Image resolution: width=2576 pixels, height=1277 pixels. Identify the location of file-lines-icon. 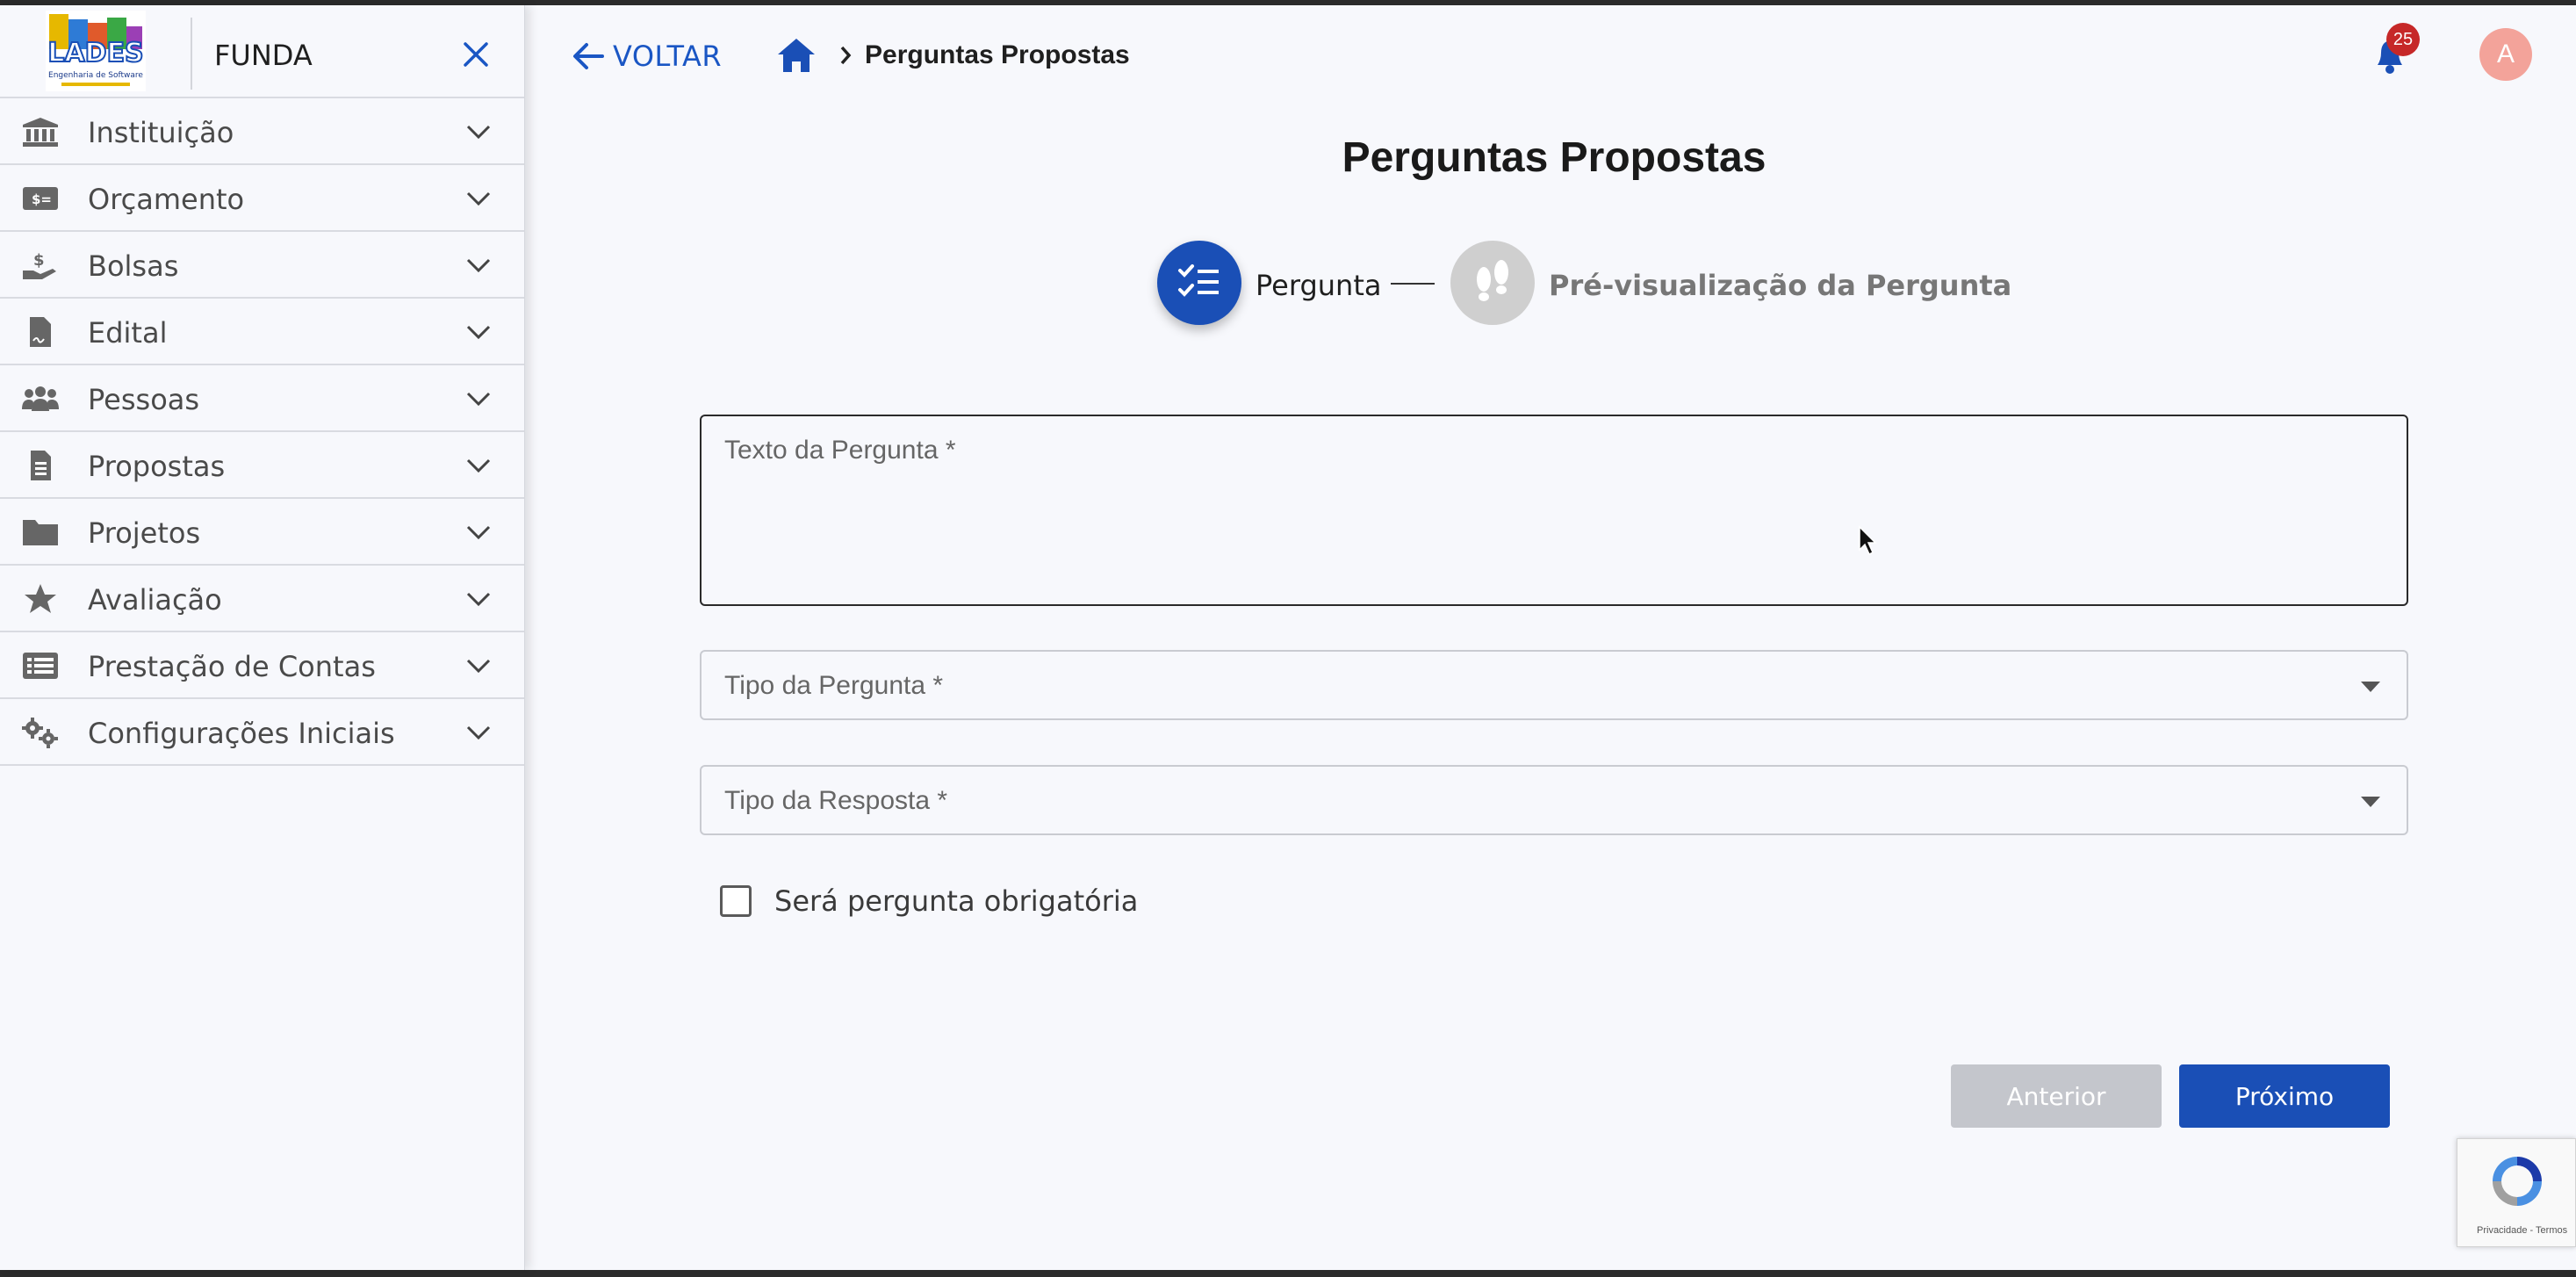
(41, 465).